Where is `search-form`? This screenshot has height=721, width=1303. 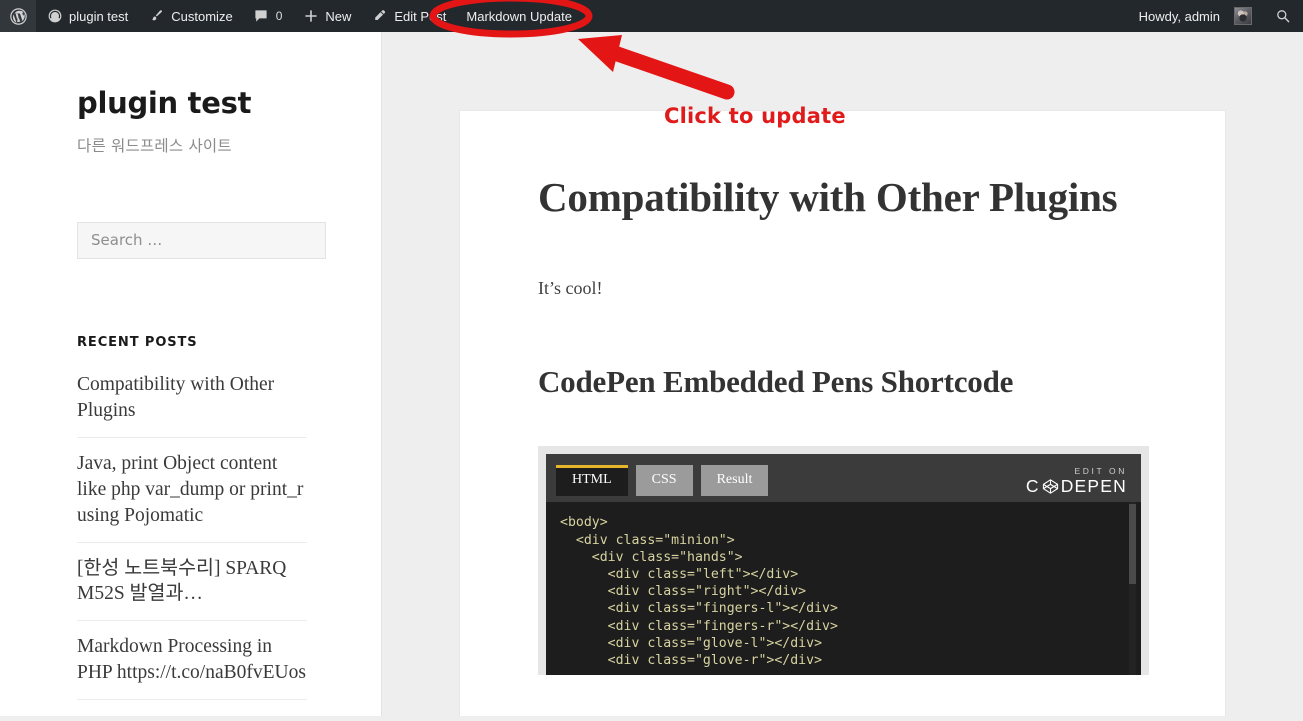 search-form is located at coordinates (201, 240).